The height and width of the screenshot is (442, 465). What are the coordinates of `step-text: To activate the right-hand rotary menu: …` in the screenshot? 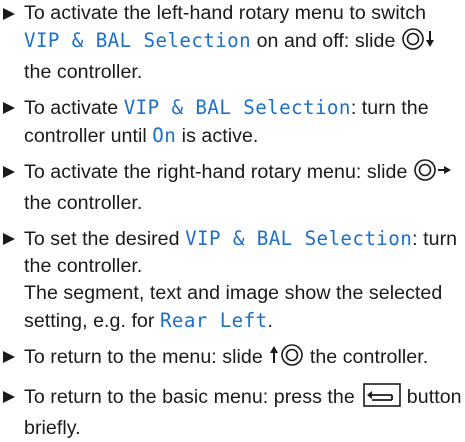 It's located at (244, 187).